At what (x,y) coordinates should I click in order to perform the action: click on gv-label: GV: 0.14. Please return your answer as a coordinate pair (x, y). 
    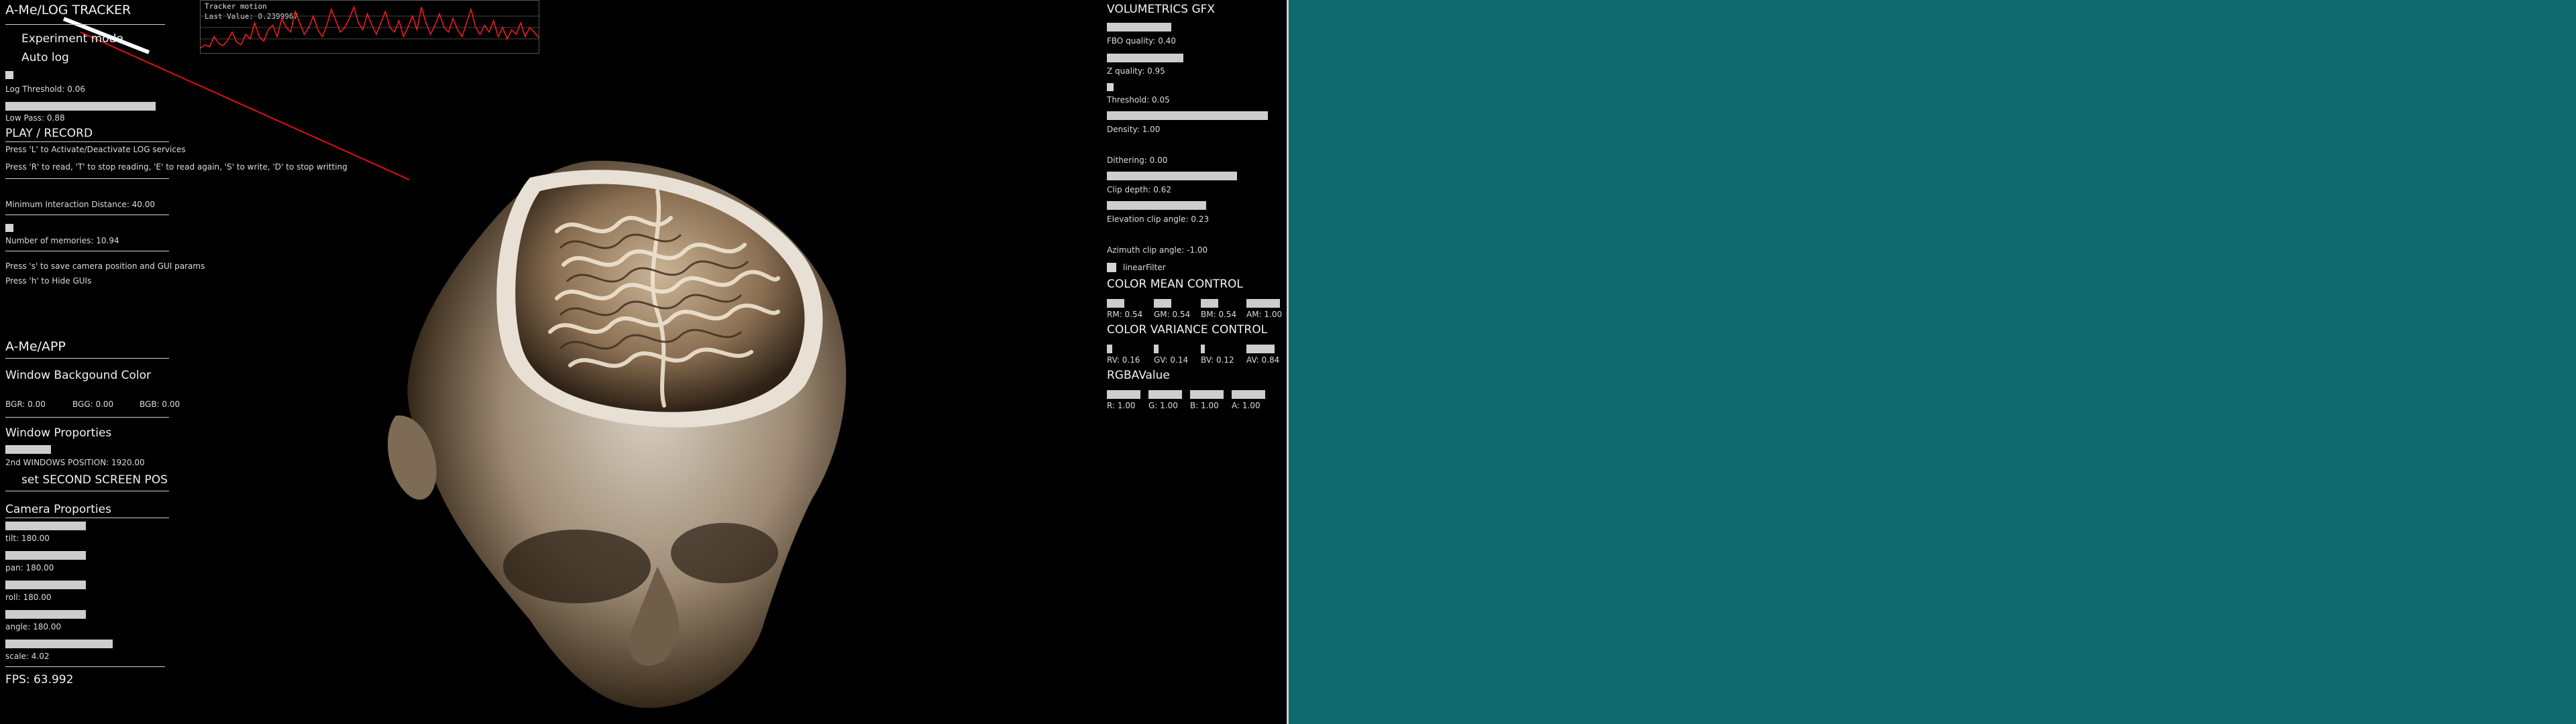
    Looking at the image, I should click on (1171, 360).